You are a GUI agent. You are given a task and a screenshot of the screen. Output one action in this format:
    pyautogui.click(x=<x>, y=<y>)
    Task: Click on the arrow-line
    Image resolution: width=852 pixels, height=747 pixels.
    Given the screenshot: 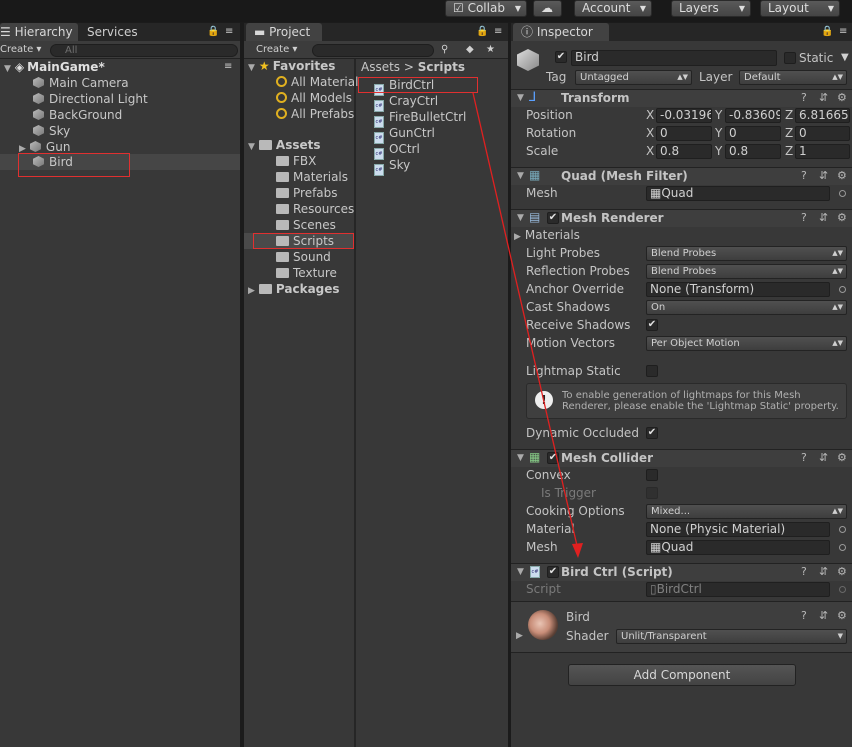 What is the action you would take?
    pyautogui.click(x=525, y=321)
    